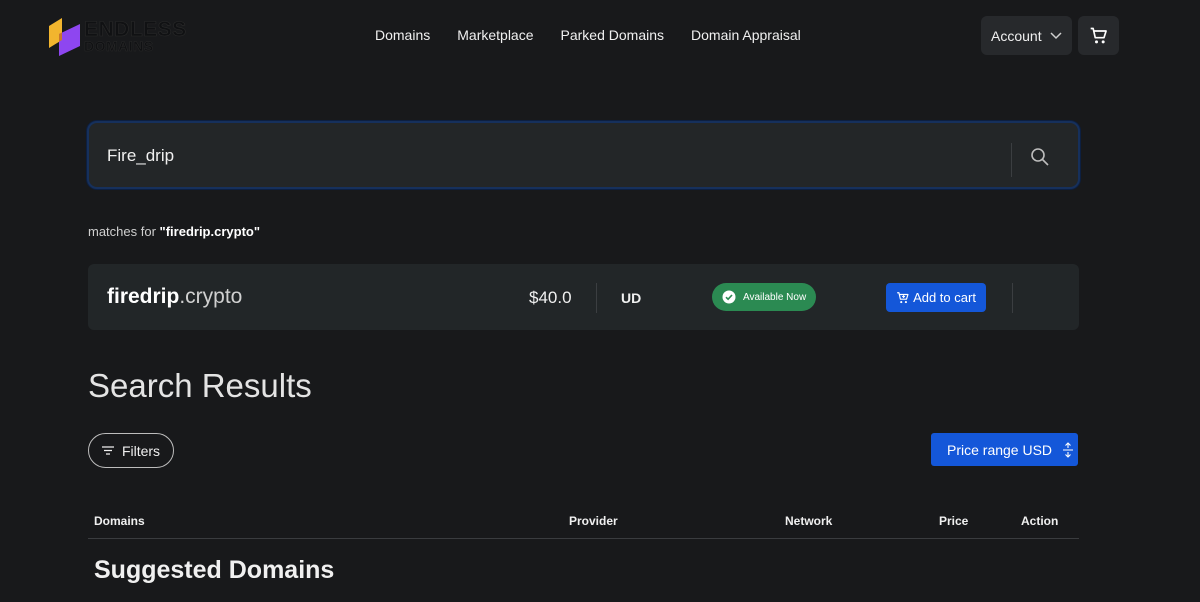 This screenshot has width=1200, height=602. I want to click on results-table-header: Domains Provider Network Price Action, so click(583, 526).